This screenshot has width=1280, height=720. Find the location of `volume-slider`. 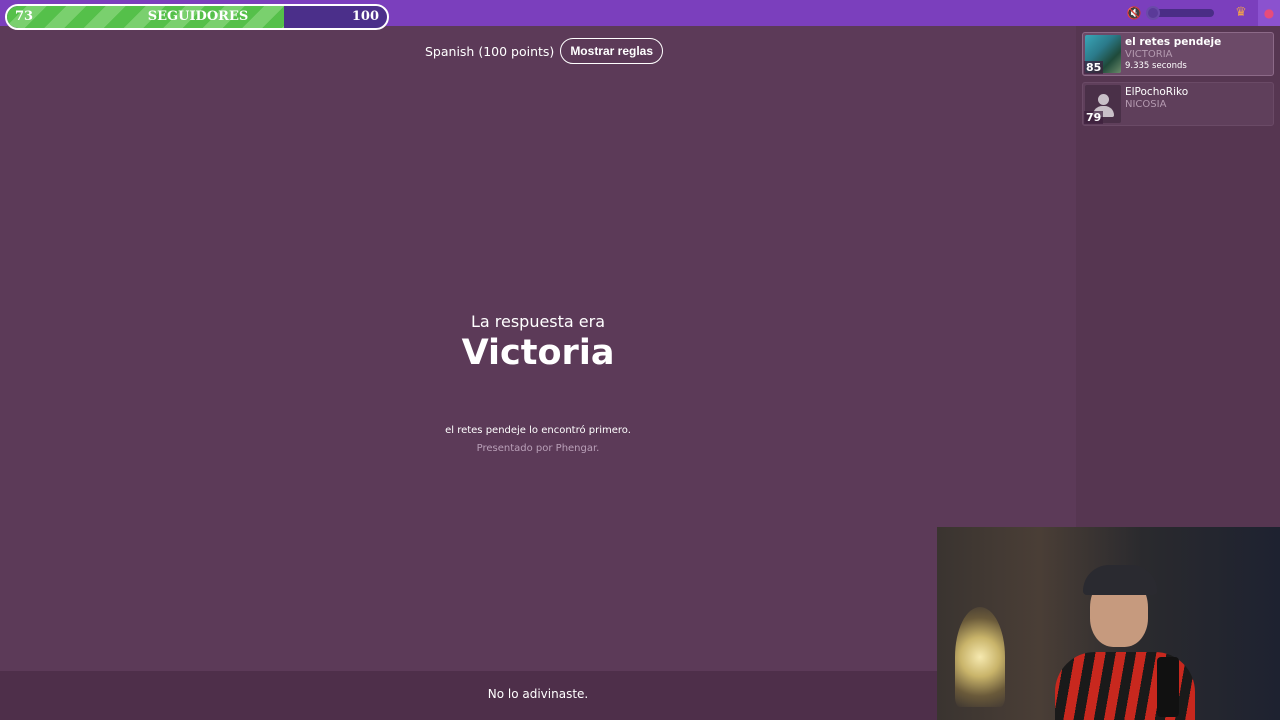

volume-slider is located at coordinates (1180, 13).